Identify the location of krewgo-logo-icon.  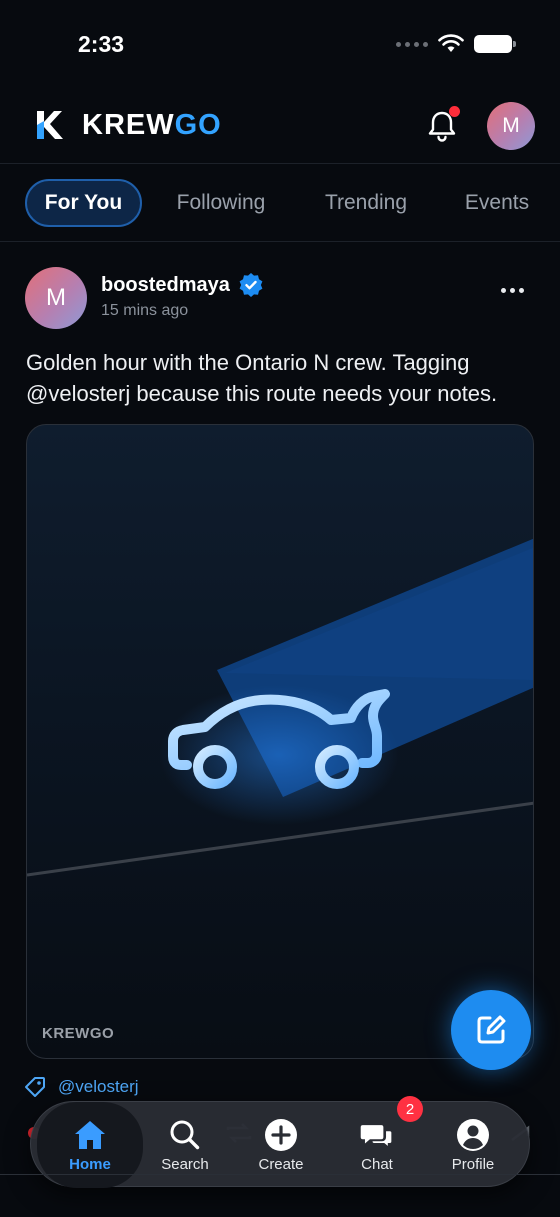
(49, 125).